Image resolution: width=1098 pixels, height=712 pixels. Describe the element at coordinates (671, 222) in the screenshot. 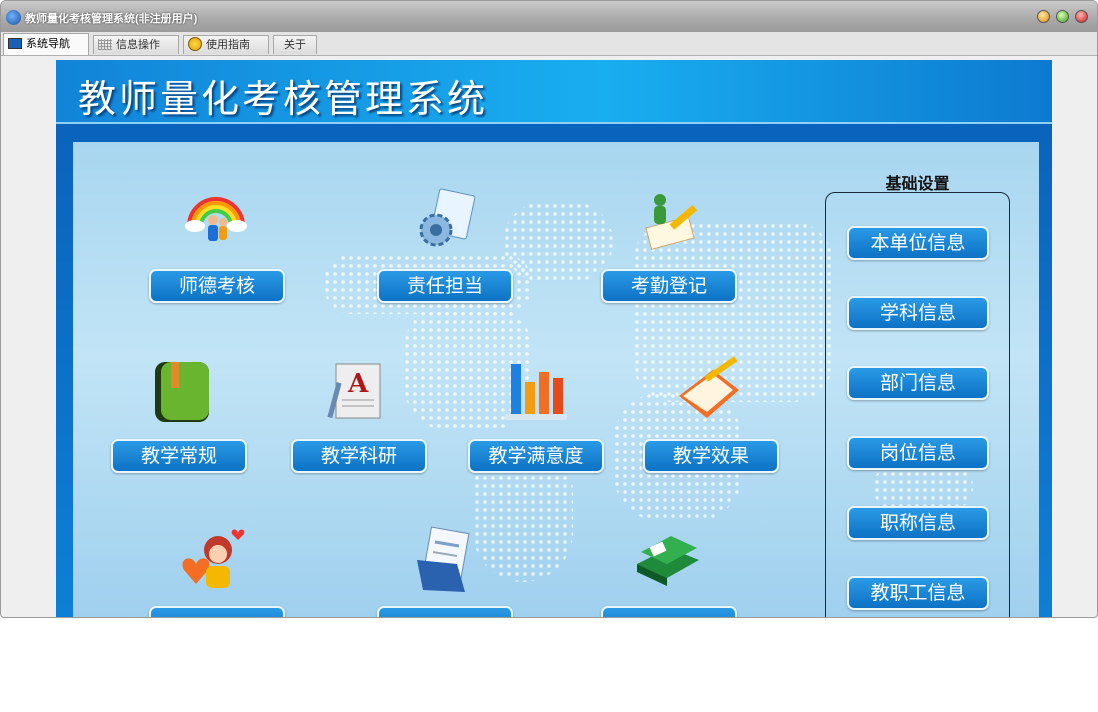

I see `person-pencil-icon` at that location.